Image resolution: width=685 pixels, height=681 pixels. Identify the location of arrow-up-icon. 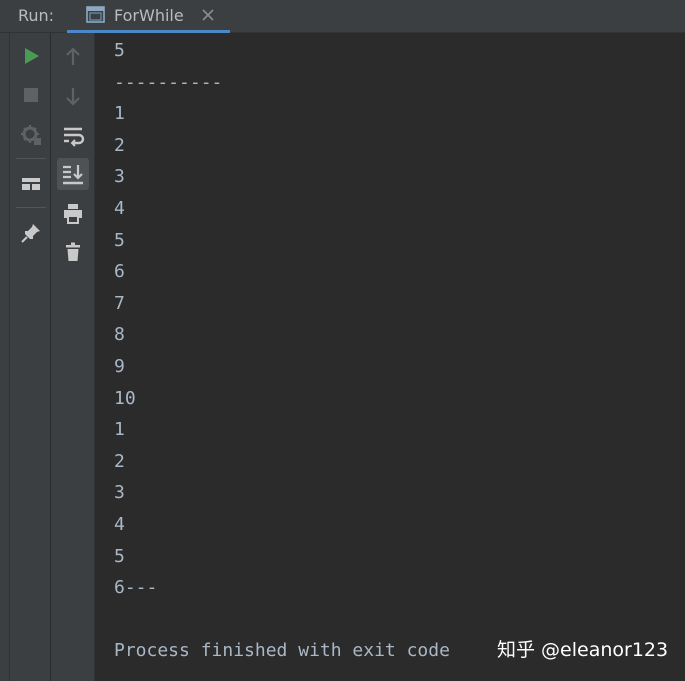
(73, 56).